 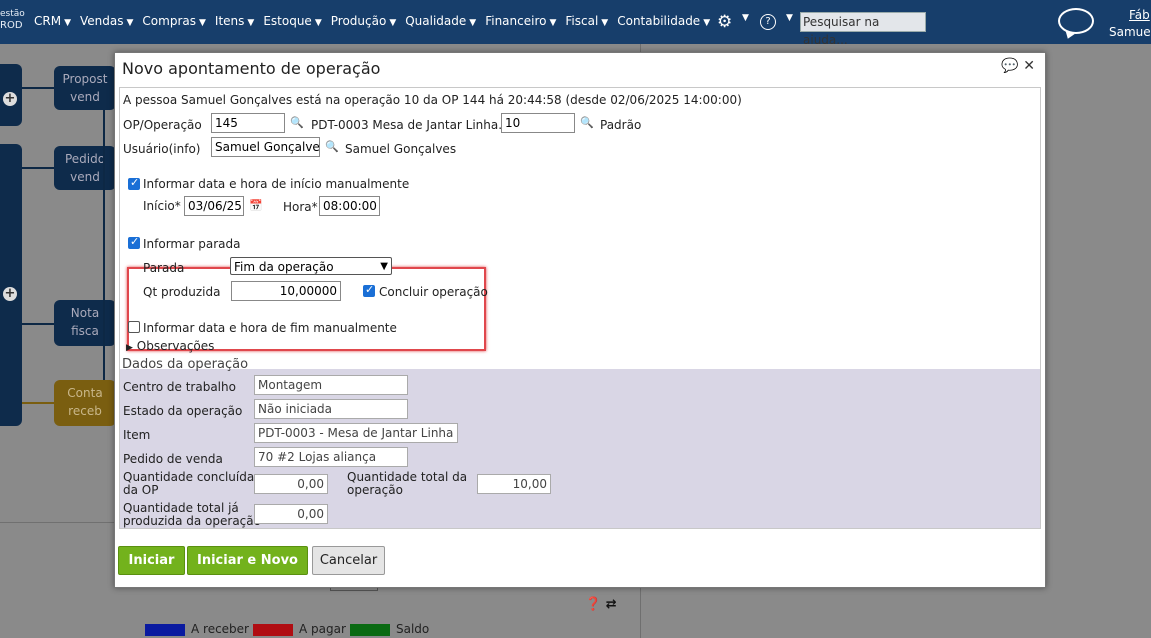 I want to click on help-icon: ?, so click(x=768, y=22).